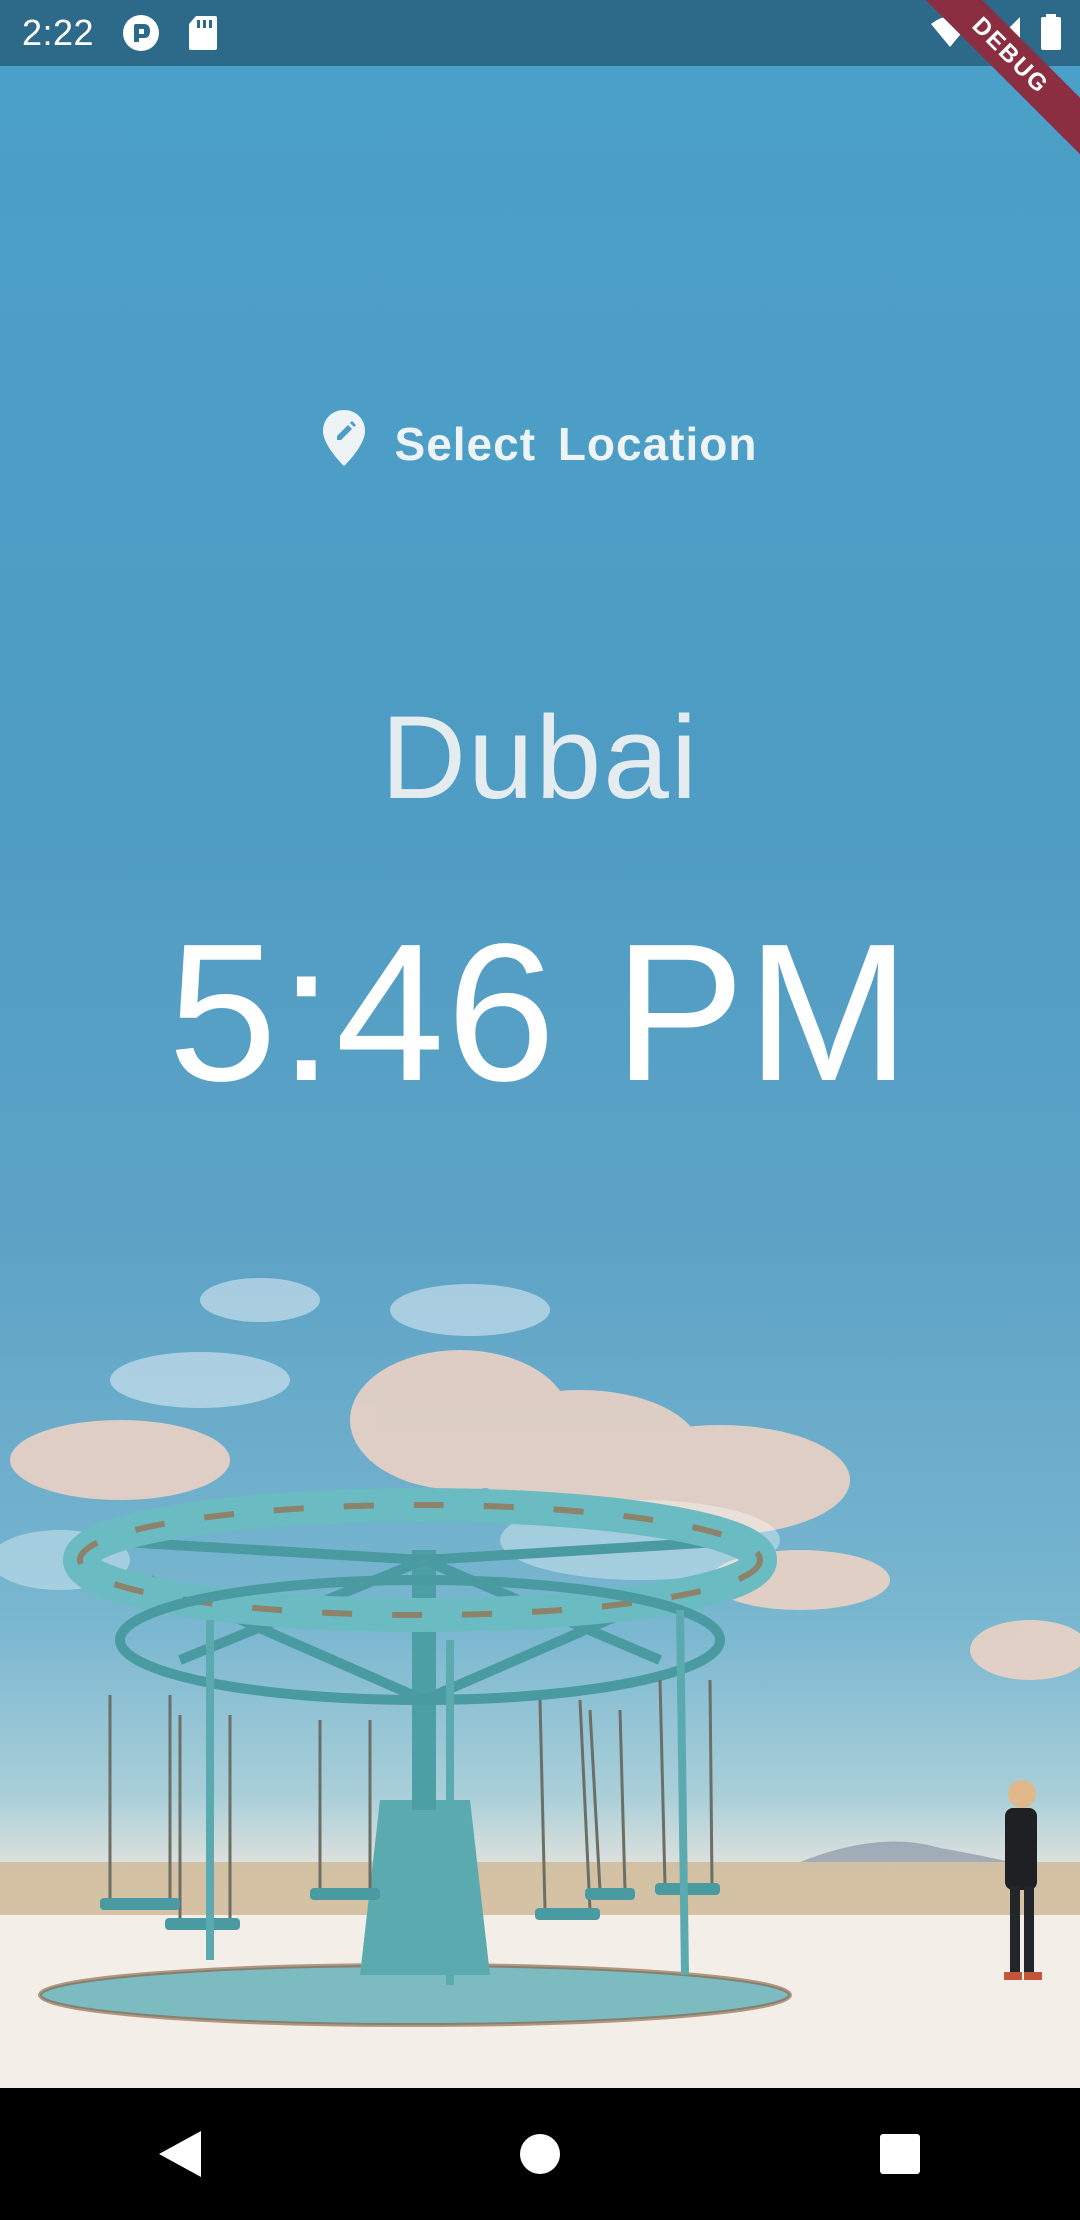 The width and height of the screenshot is (1080, 2220). Describe the element at coordinates (540, 758) in the screenshot. I see `location-name: Dubai` at that location.